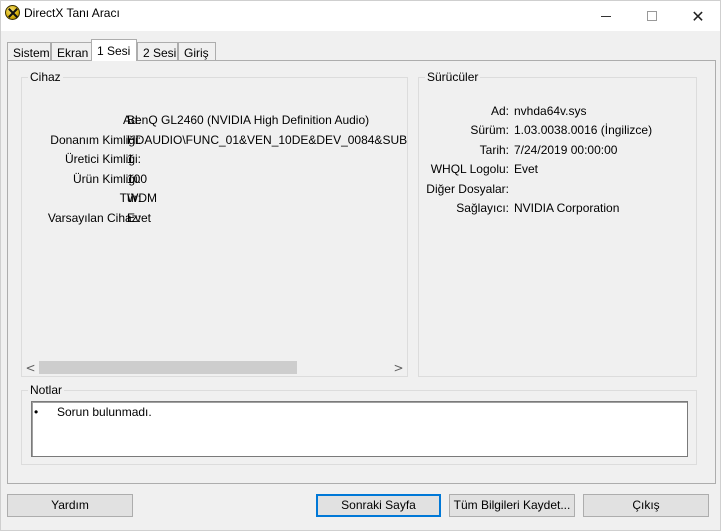 This screenshot has width=721, height=531. I want to click on whql-logo-row: WHQL Logolu: Evet, so click(557, 170).